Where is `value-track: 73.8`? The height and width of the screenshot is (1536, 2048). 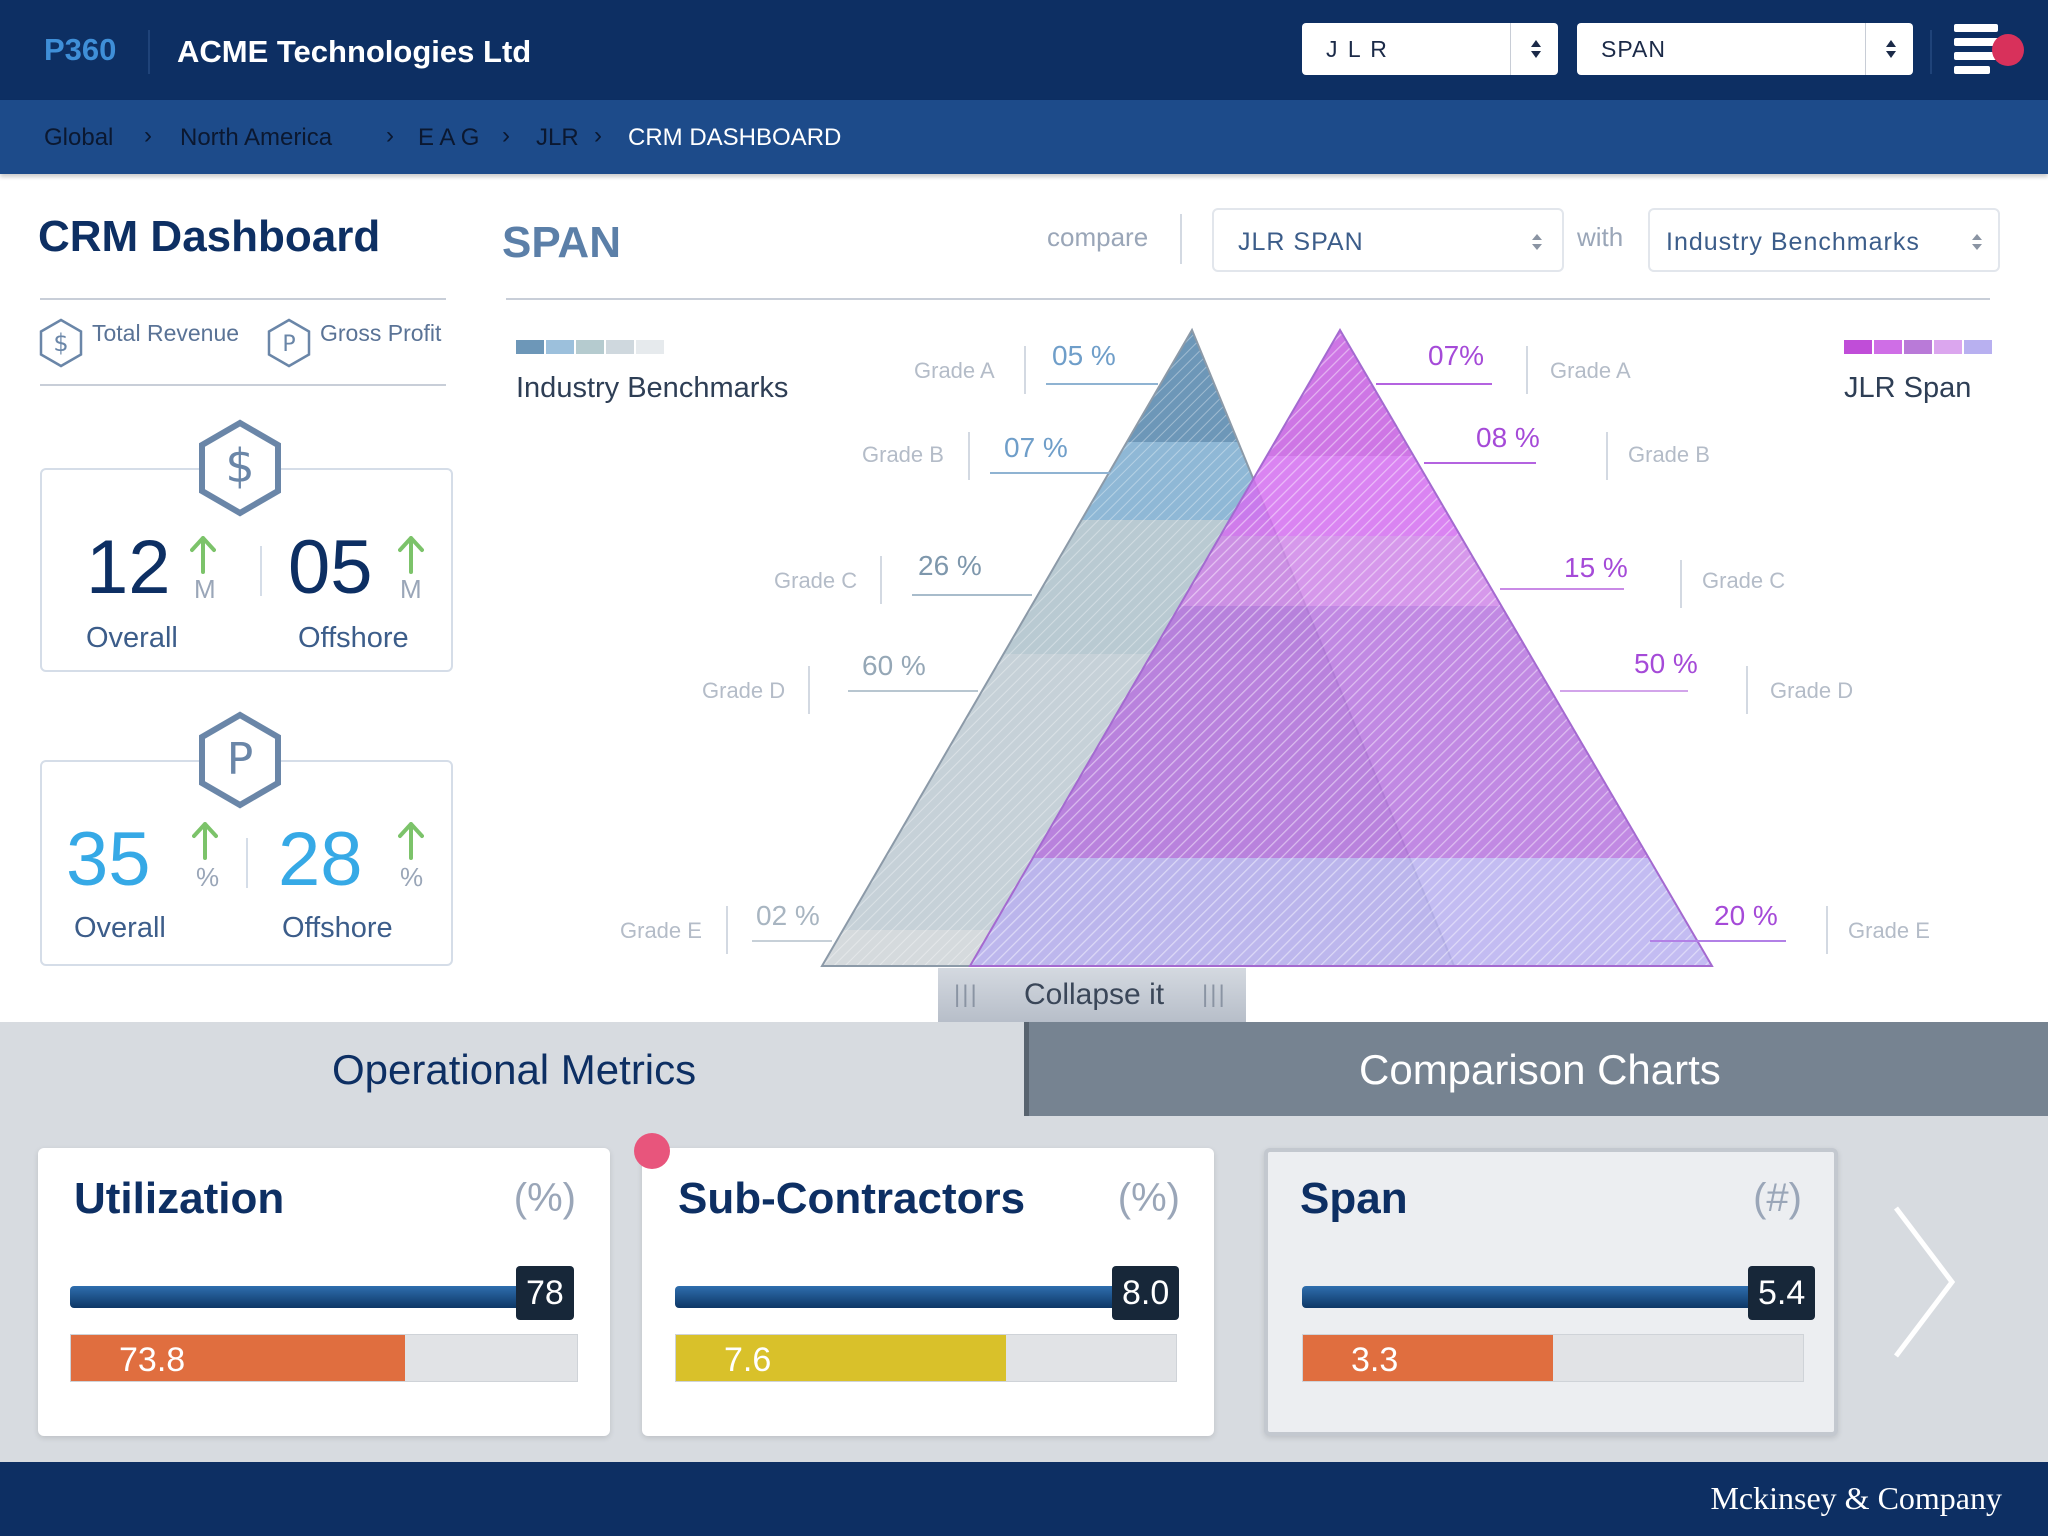
value-track: 73.8 is located at coordinates (324, 1358).